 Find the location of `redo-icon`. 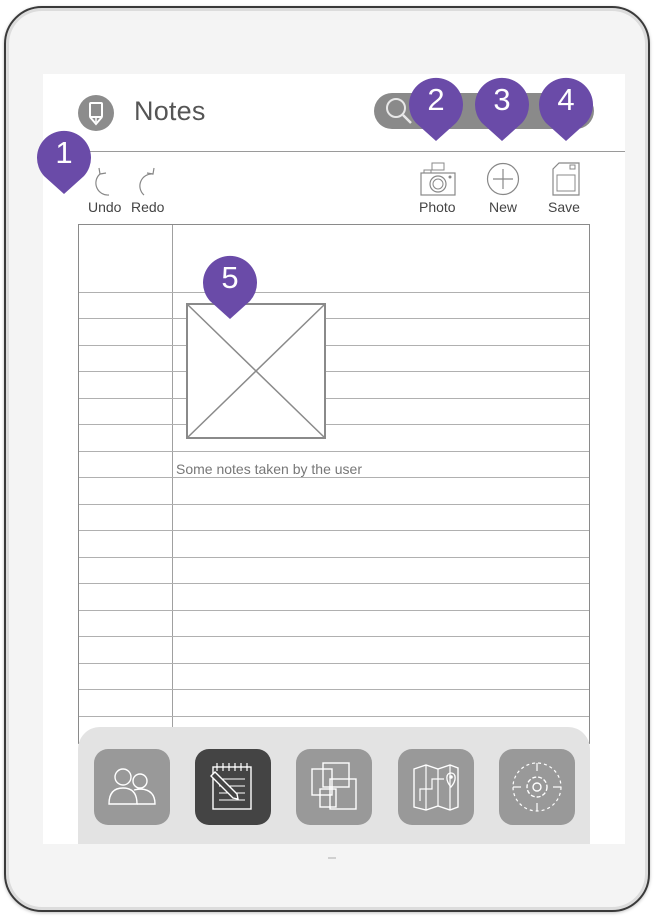

redo-icon is located at coordinates (147, 181).